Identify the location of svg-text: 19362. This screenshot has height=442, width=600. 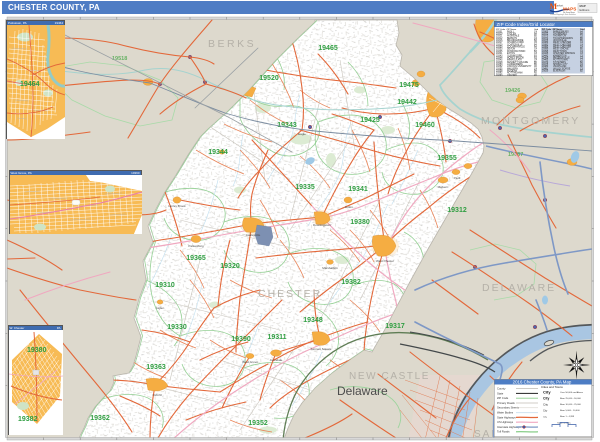
(100, 418).